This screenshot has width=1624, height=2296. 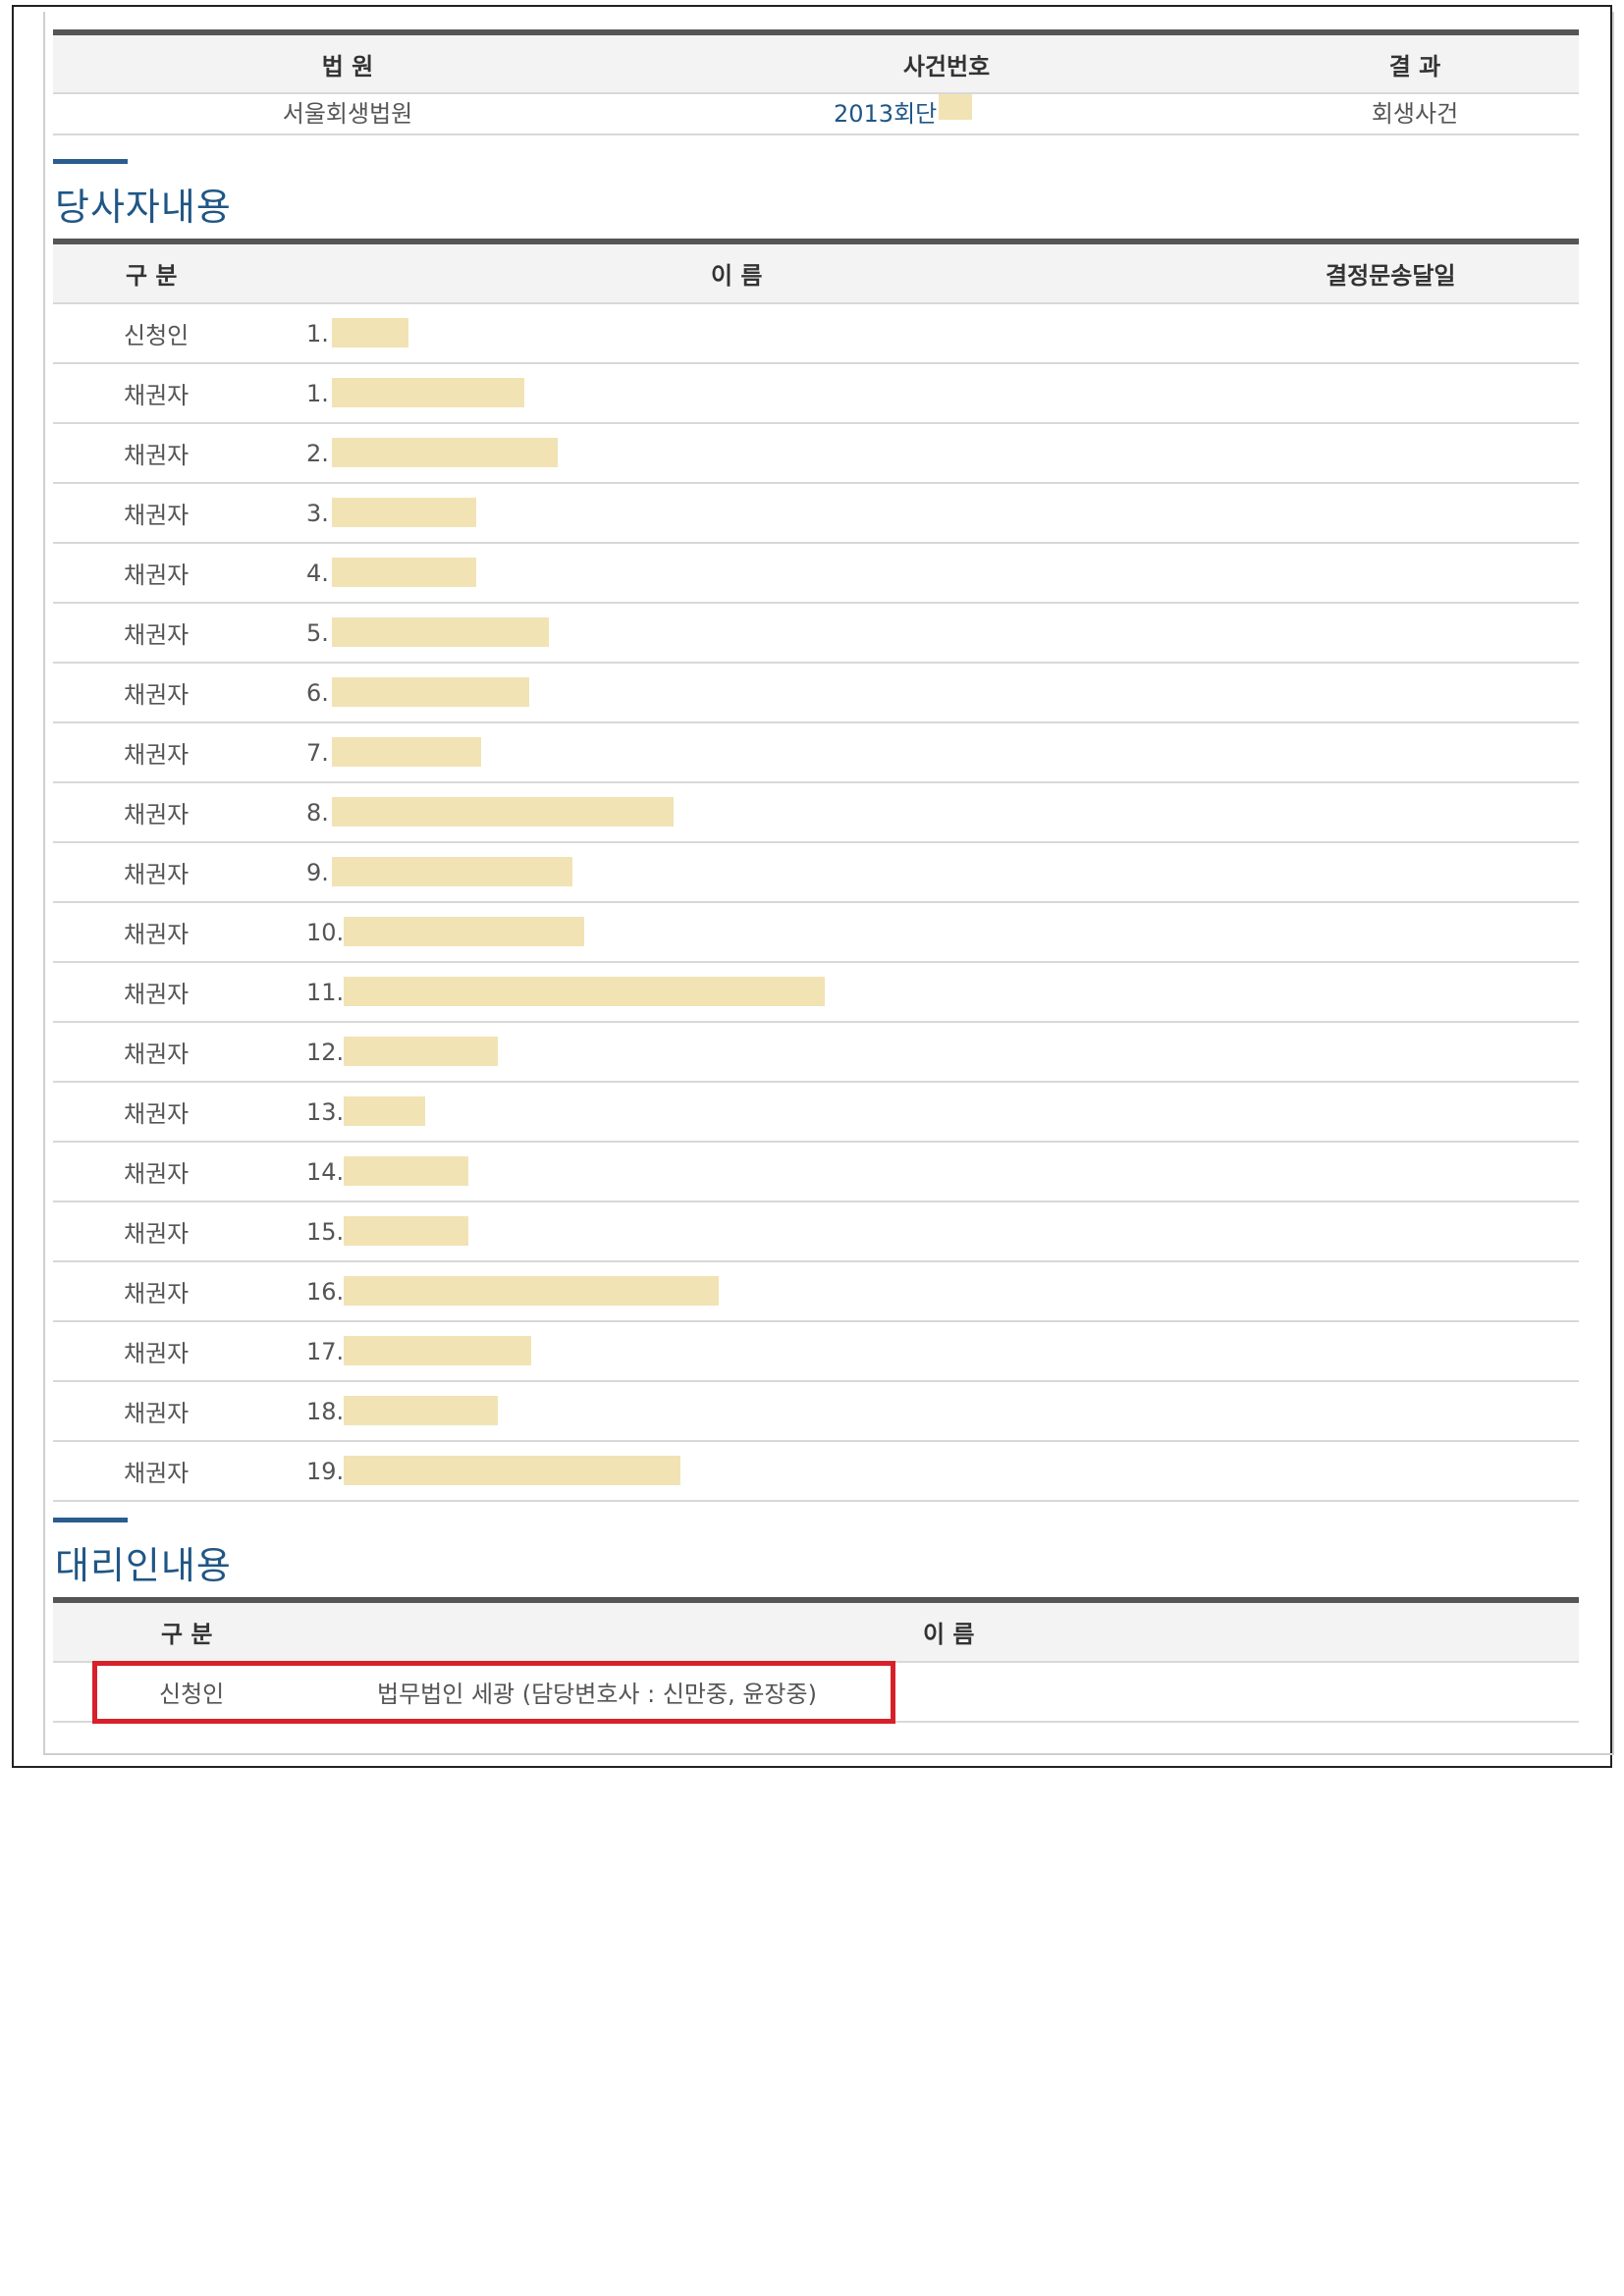 What do you see at coordinates (816, 693) in the screenshot?
I see `table-row: 채권자 6.` at bounding box center [816, 693].